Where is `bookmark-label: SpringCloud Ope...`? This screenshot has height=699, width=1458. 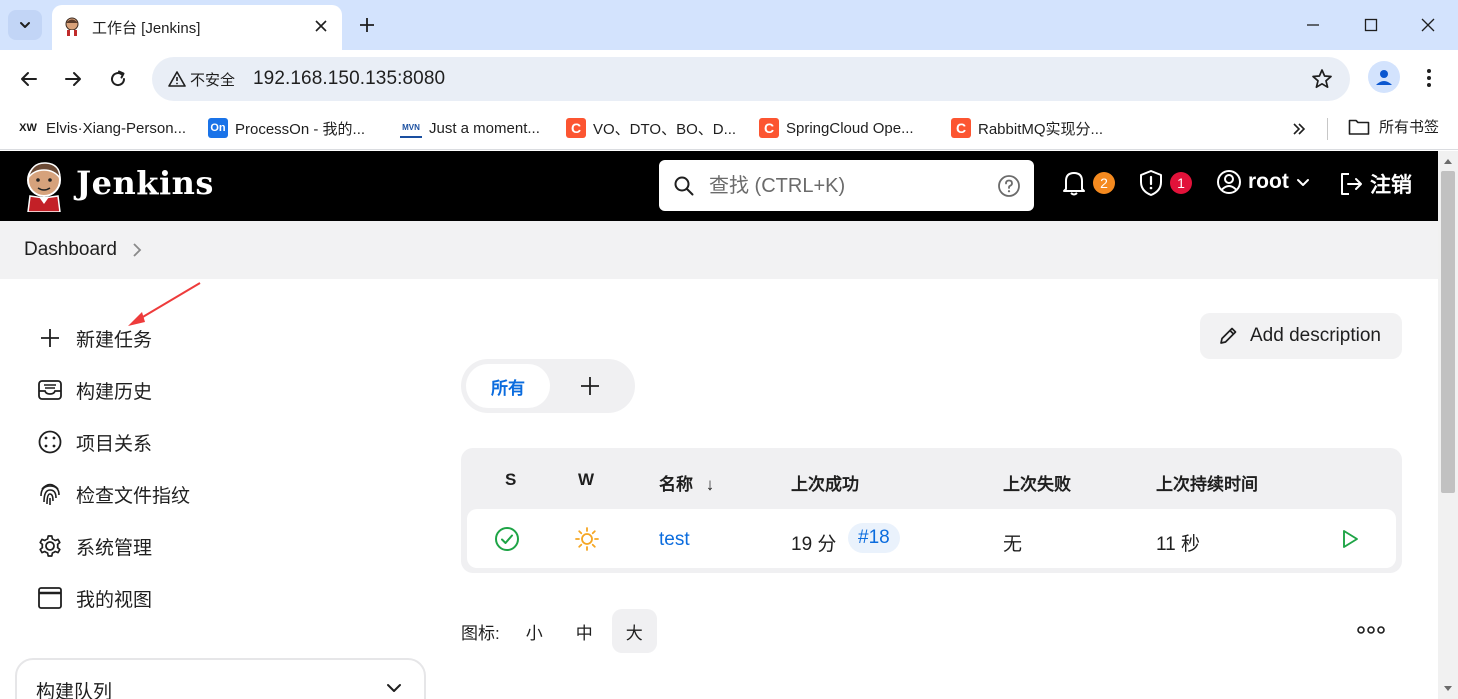 bookmark-label: SpringCloud Ope... is located at coordinates (850, 128).